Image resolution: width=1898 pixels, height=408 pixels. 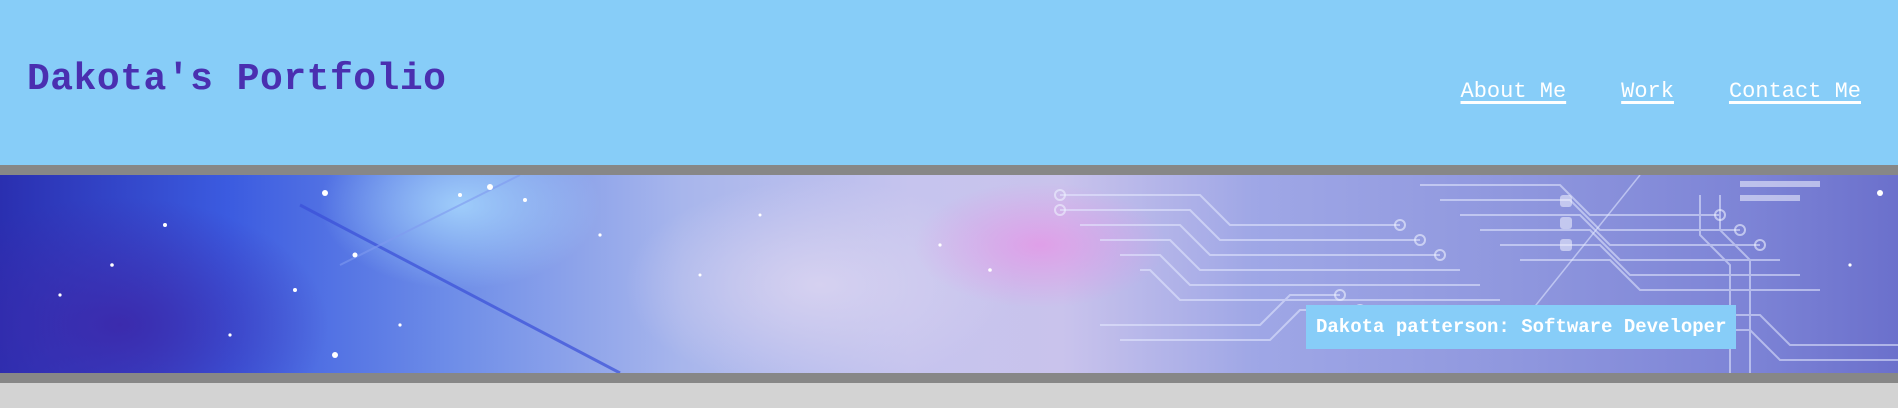 What do you see at coordinates (237, 79) in the screenshot?
I see `site-title: Dakota's Portfolio` at bounding box center [237, 79].